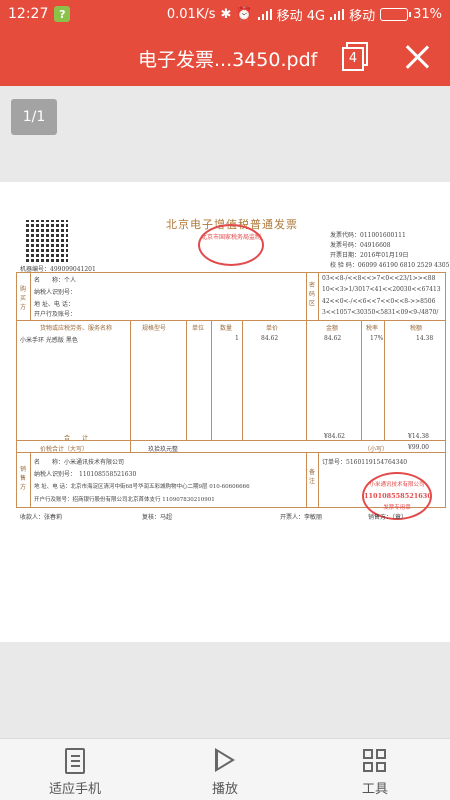  I want to click on remark-label: 备注, so click(312, 477).